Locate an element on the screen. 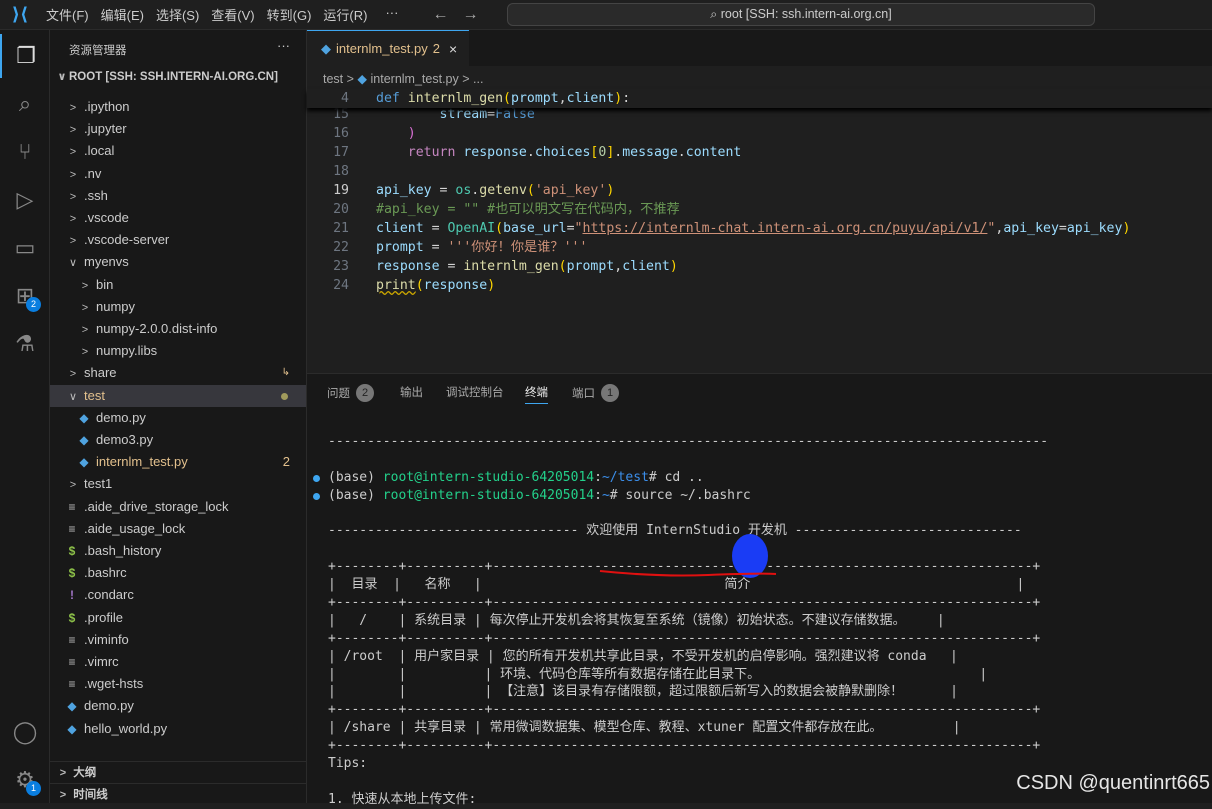  tree-item: > numpy is located at coordinates (178, 307).